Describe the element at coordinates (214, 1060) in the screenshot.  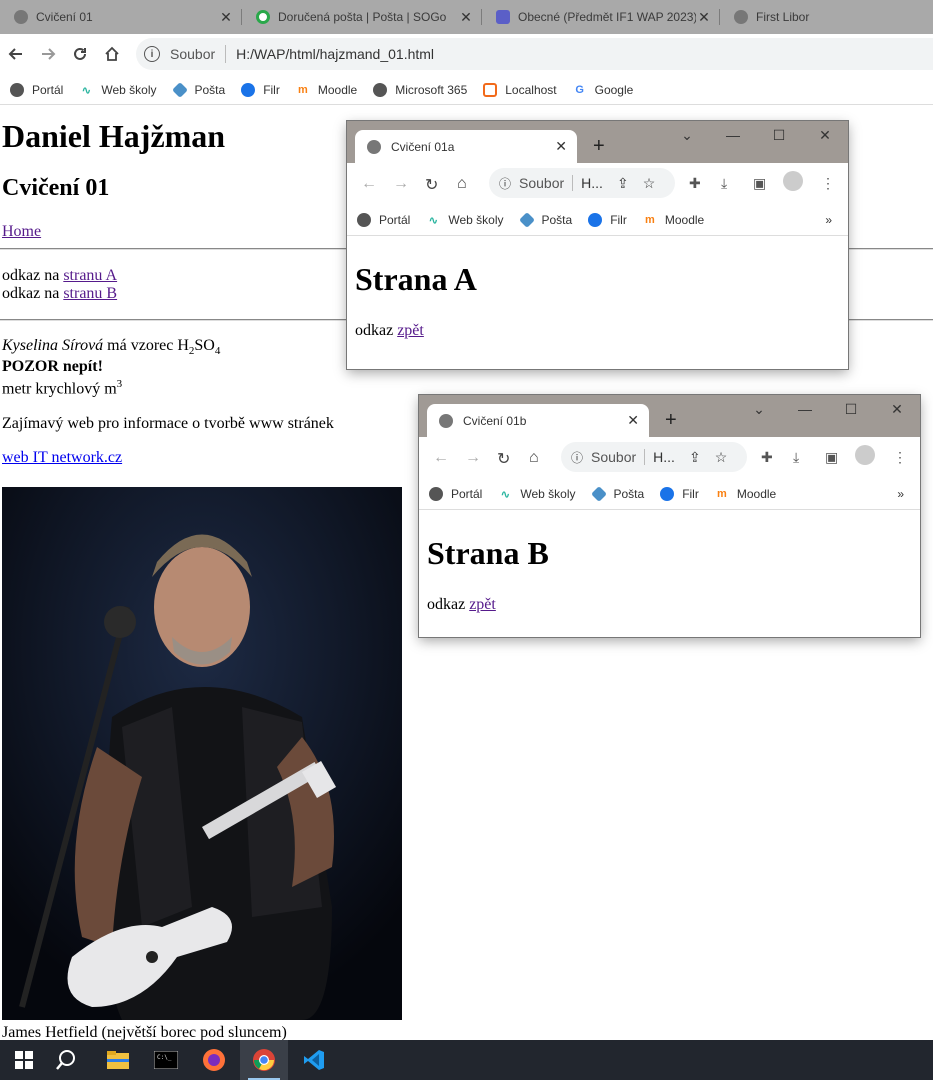
I see `firefox-button` at that location.